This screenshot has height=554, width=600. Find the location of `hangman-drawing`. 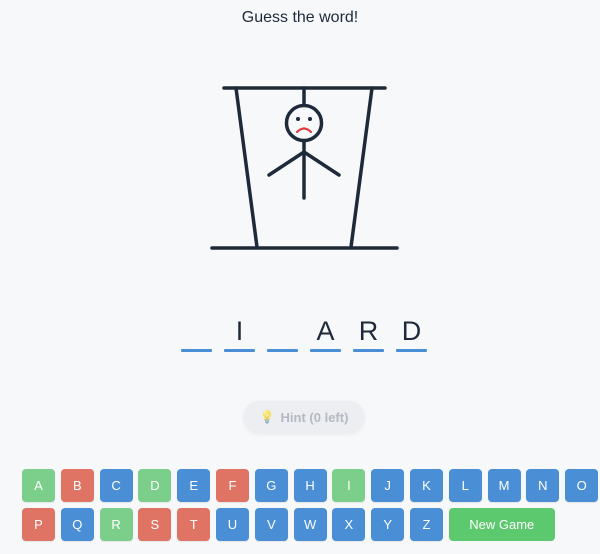

hangman-drawing is located at coordinates (304, 168).